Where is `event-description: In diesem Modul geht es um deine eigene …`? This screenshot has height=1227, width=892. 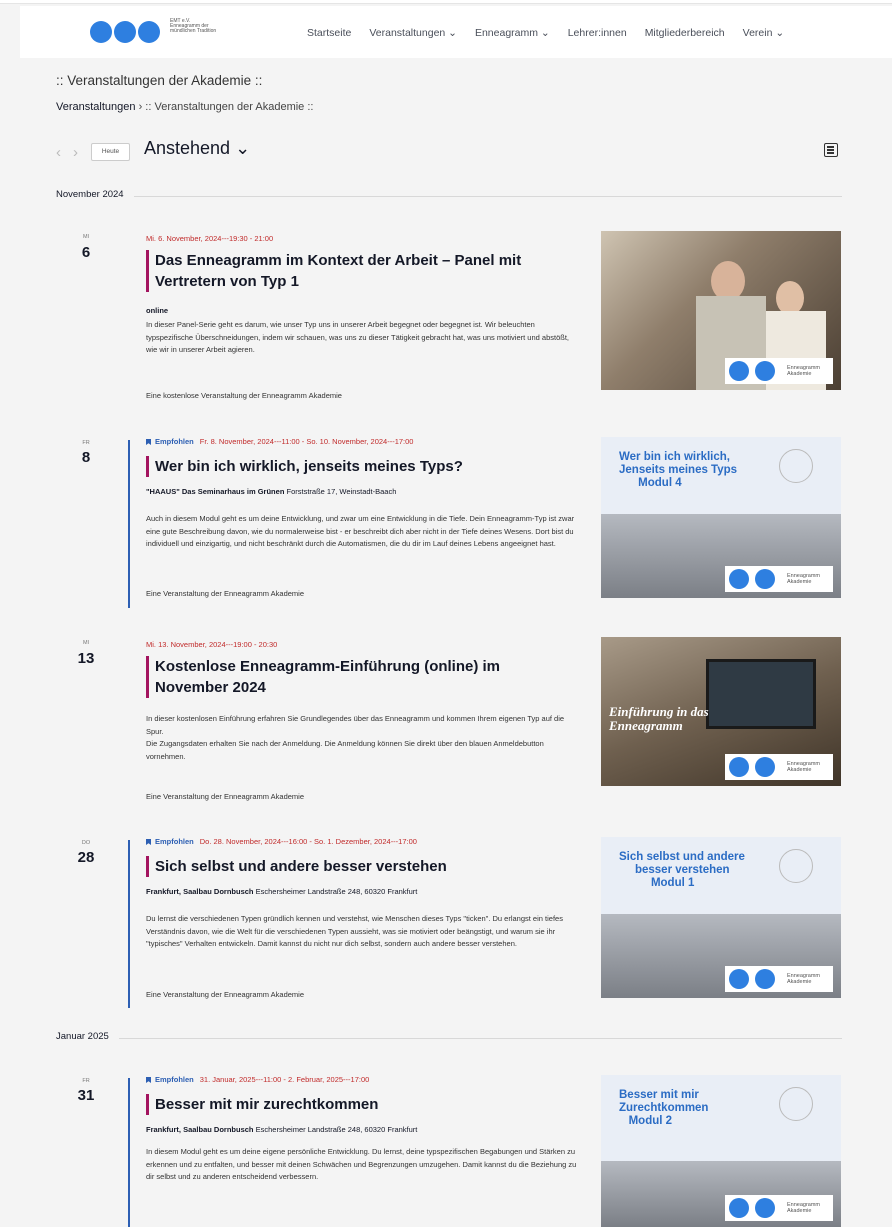 event-description: In diesem Modul geht es um deine eigene … is located at coordinates (361, 1164).